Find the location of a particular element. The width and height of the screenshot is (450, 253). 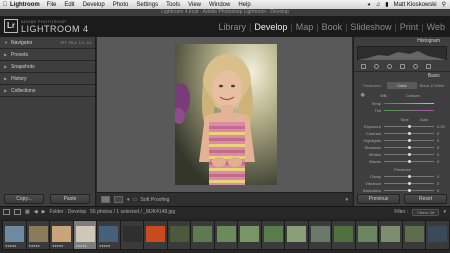

shadows-slider: Shadows 0 is located at coordinates (402, 148).